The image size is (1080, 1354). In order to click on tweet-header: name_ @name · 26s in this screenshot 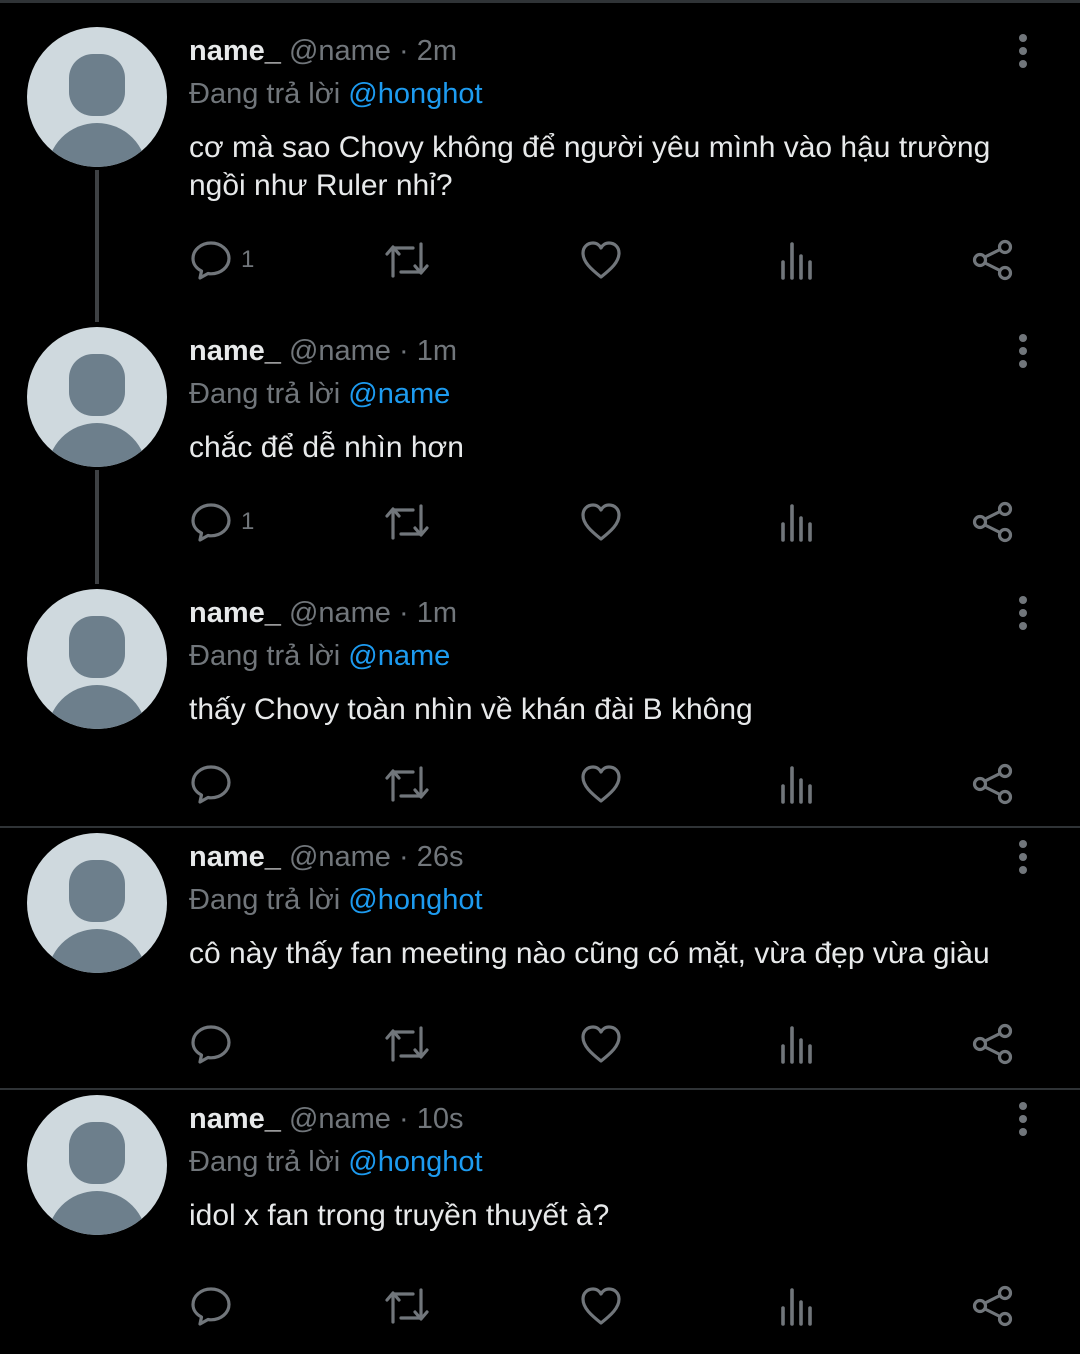, I will do `click(326, 857)`.